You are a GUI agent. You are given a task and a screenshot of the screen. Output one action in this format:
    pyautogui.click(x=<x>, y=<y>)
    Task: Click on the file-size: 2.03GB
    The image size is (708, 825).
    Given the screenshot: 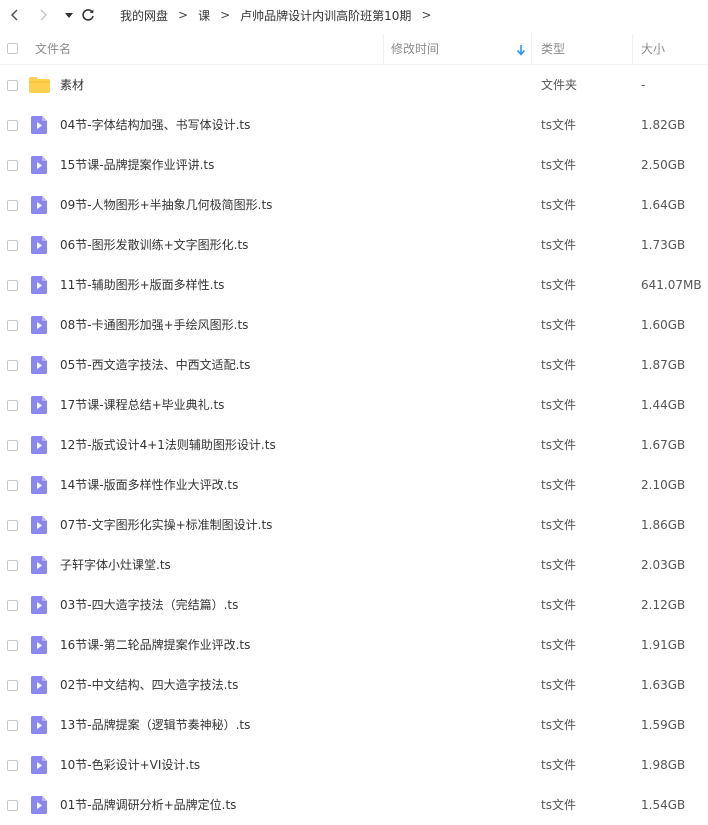 What is the action you would take?
    pyautogui.click(x=663, y=565)
    